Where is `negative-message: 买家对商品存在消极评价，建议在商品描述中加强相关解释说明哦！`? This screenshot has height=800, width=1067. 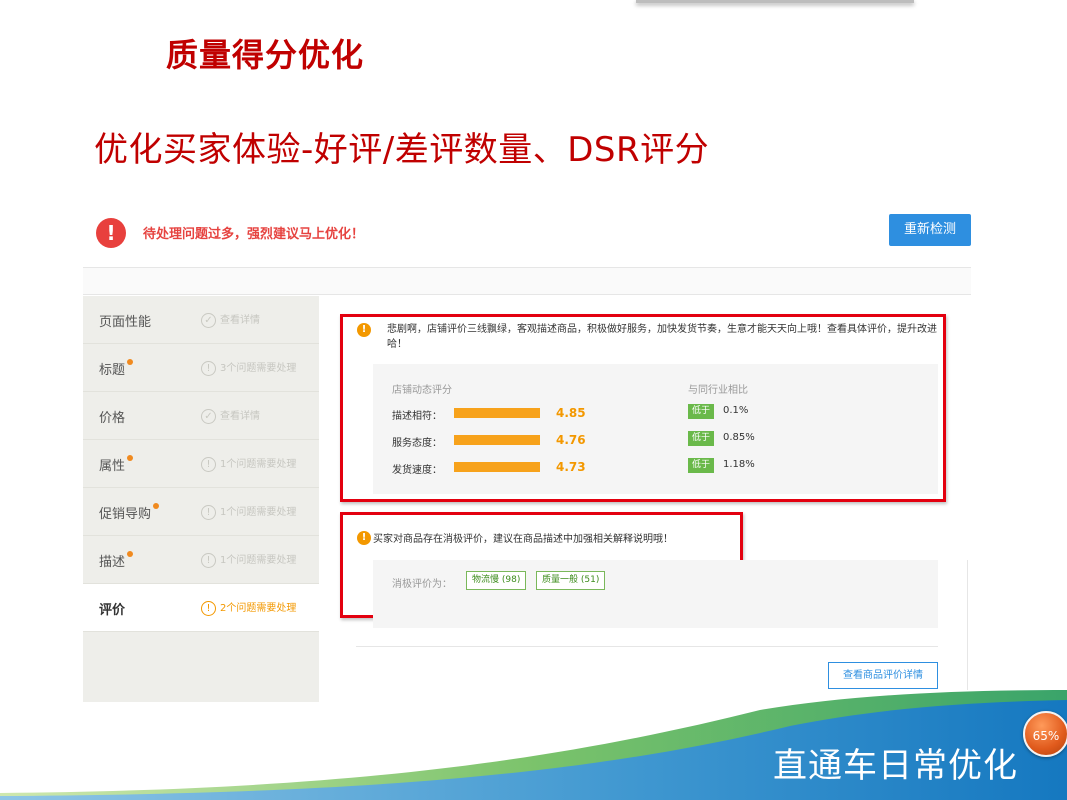 negative-message: 买家对商品存在消极评价，建议在商品描述中加强相关解释说明哦！ is located at coordinates (523, 539).